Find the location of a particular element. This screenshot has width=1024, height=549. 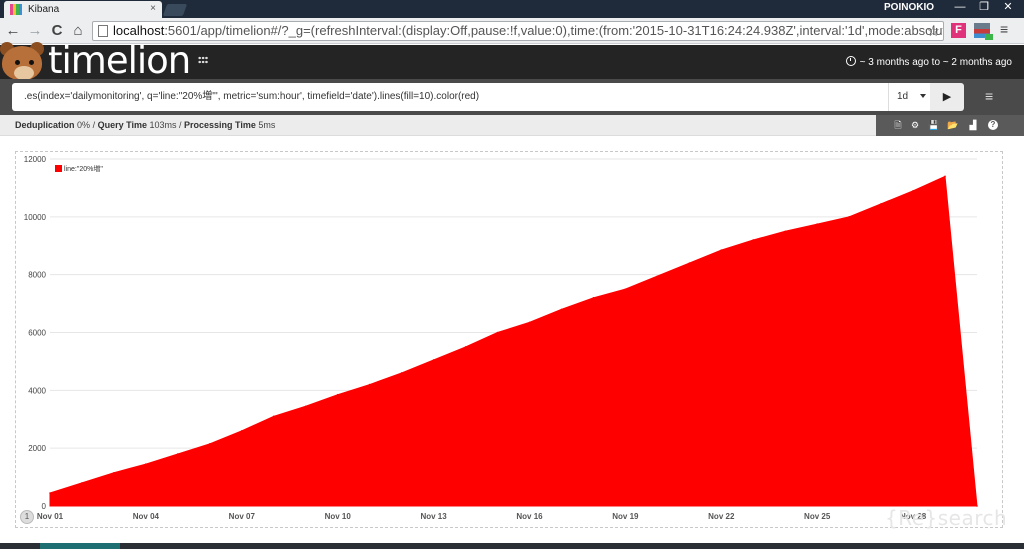

x-tick-label: Nov 19 is located at coordinates (625, 516).